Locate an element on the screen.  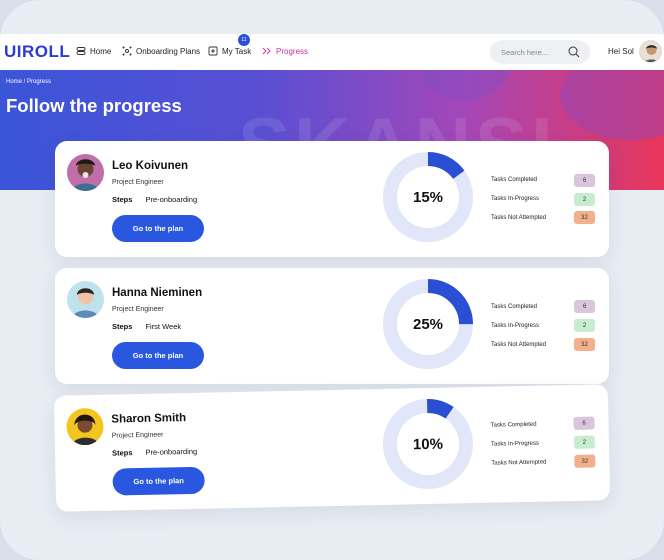
percent-label: 10% is located at coordinates (428, 444).